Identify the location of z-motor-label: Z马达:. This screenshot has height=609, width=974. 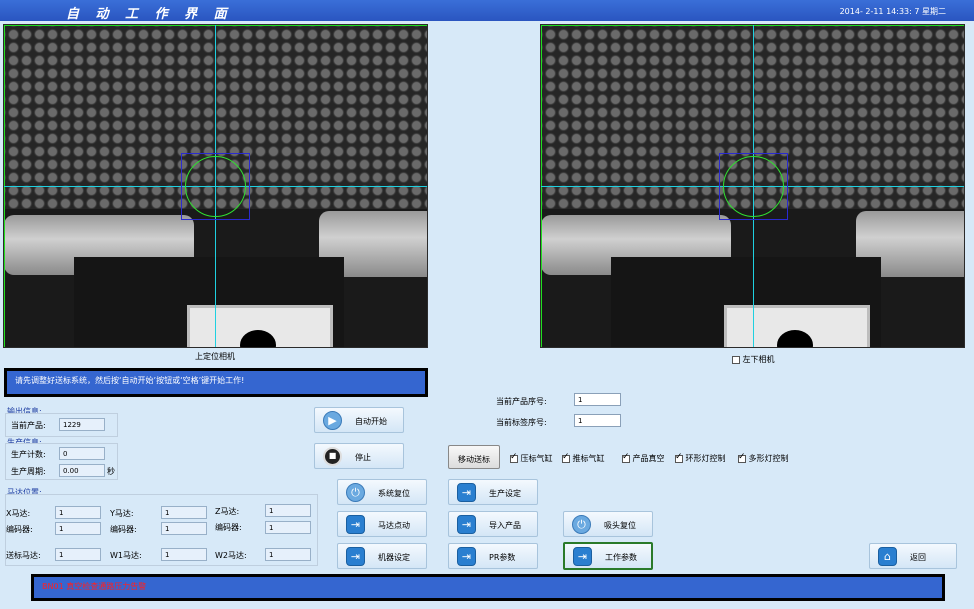
(227, 511).